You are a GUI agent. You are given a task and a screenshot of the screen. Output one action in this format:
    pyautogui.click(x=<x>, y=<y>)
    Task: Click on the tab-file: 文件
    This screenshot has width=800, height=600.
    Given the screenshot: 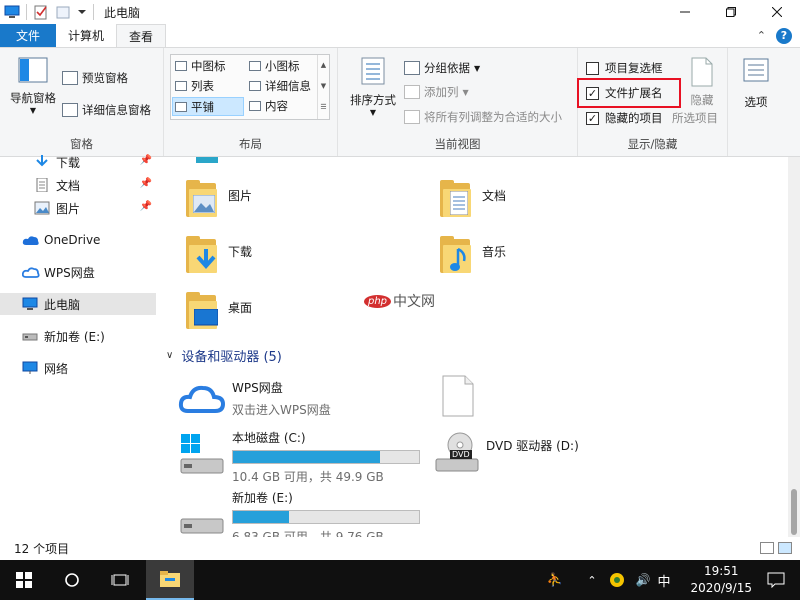 What is the action you would take?
    pyautogui.click(x=28, y=35)
    